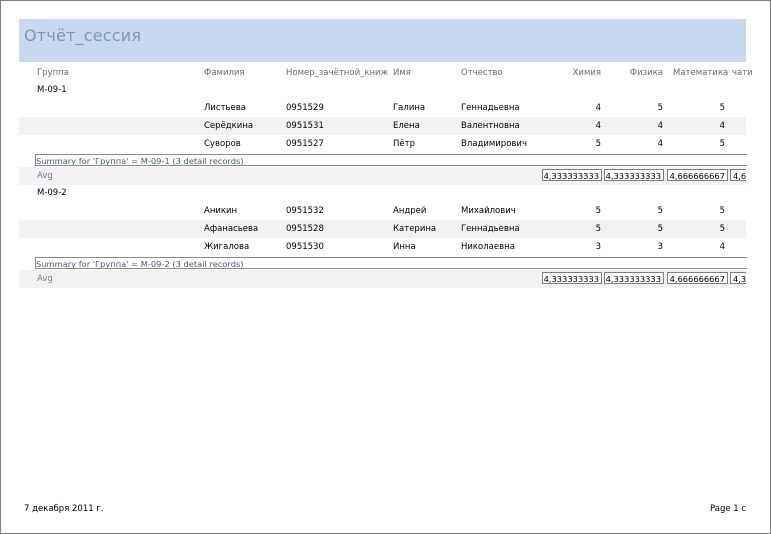 The height and width of the screenshot is (534, 771). Describe the element at coordinates (231, 229) in the screenshot. I see `cell-surname: Афанасьева` at that location.